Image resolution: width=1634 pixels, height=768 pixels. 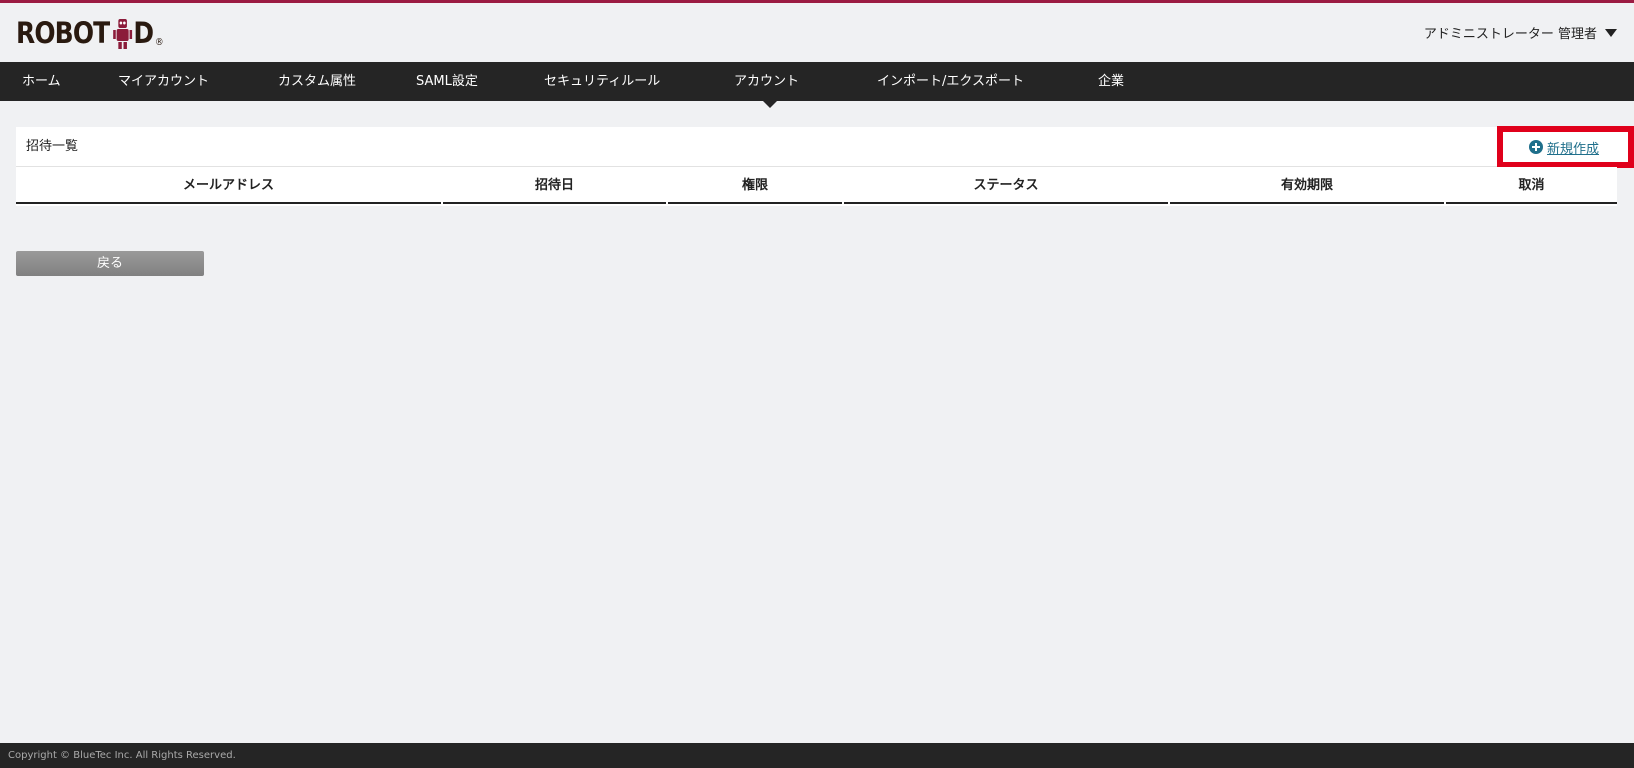 What do you see at coordinates (1536, 147) in the screenshot?
I see `plus-circle-icon` at bounding box center [1536, 147].